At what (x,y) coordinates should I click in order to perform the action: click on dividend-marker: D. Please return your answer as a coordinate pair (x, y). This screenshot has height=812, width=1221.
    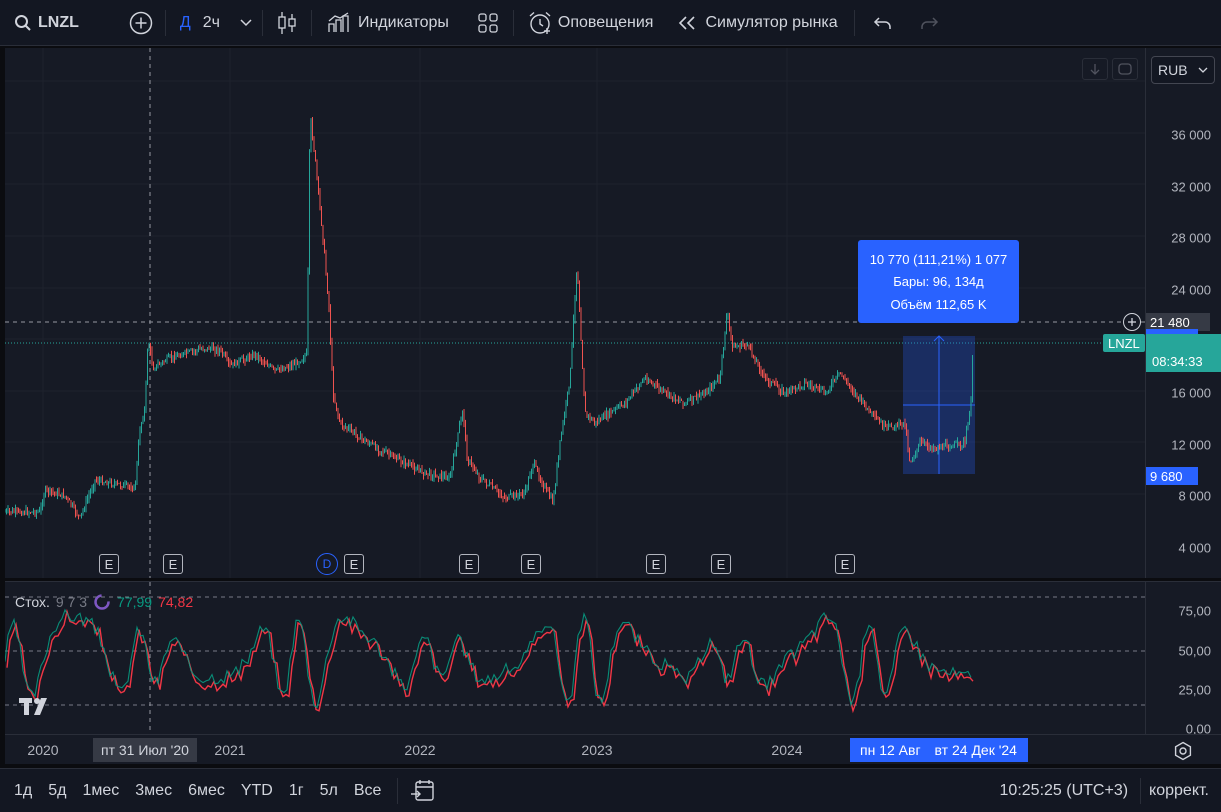
    Looking at the image, I should click on (327, 564).